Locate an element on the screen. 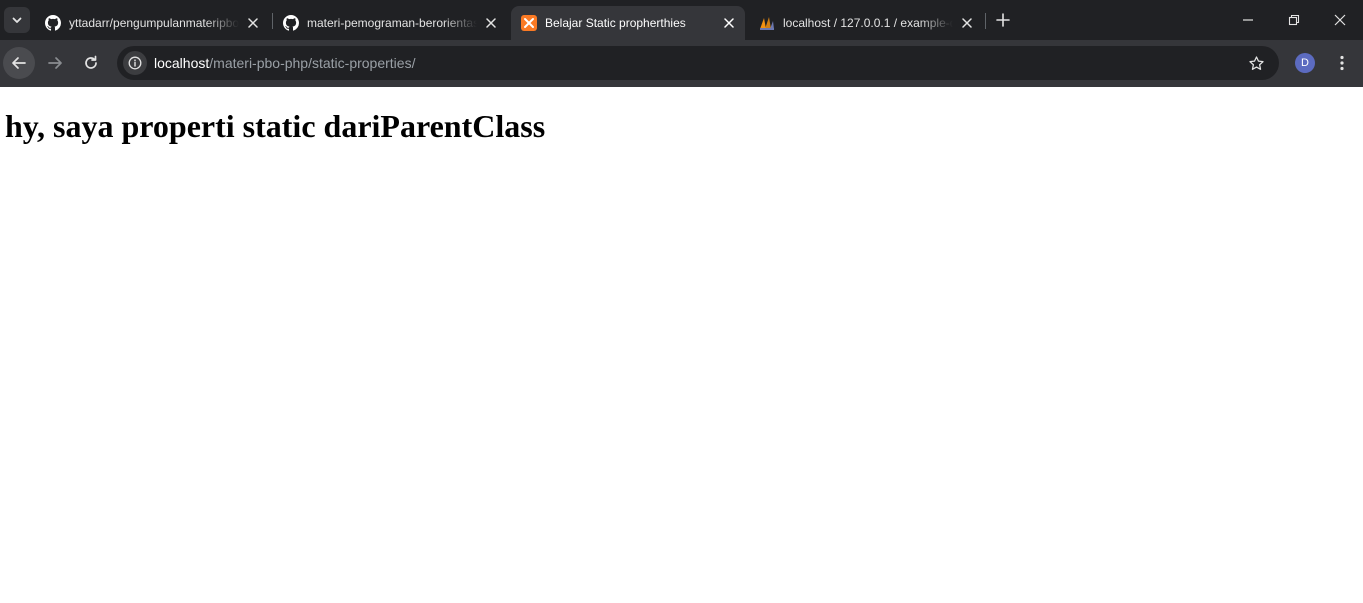 Image resolution: width=1363 pixels, height=603 pixels. tab-separator is located at coordinates (985, 21).